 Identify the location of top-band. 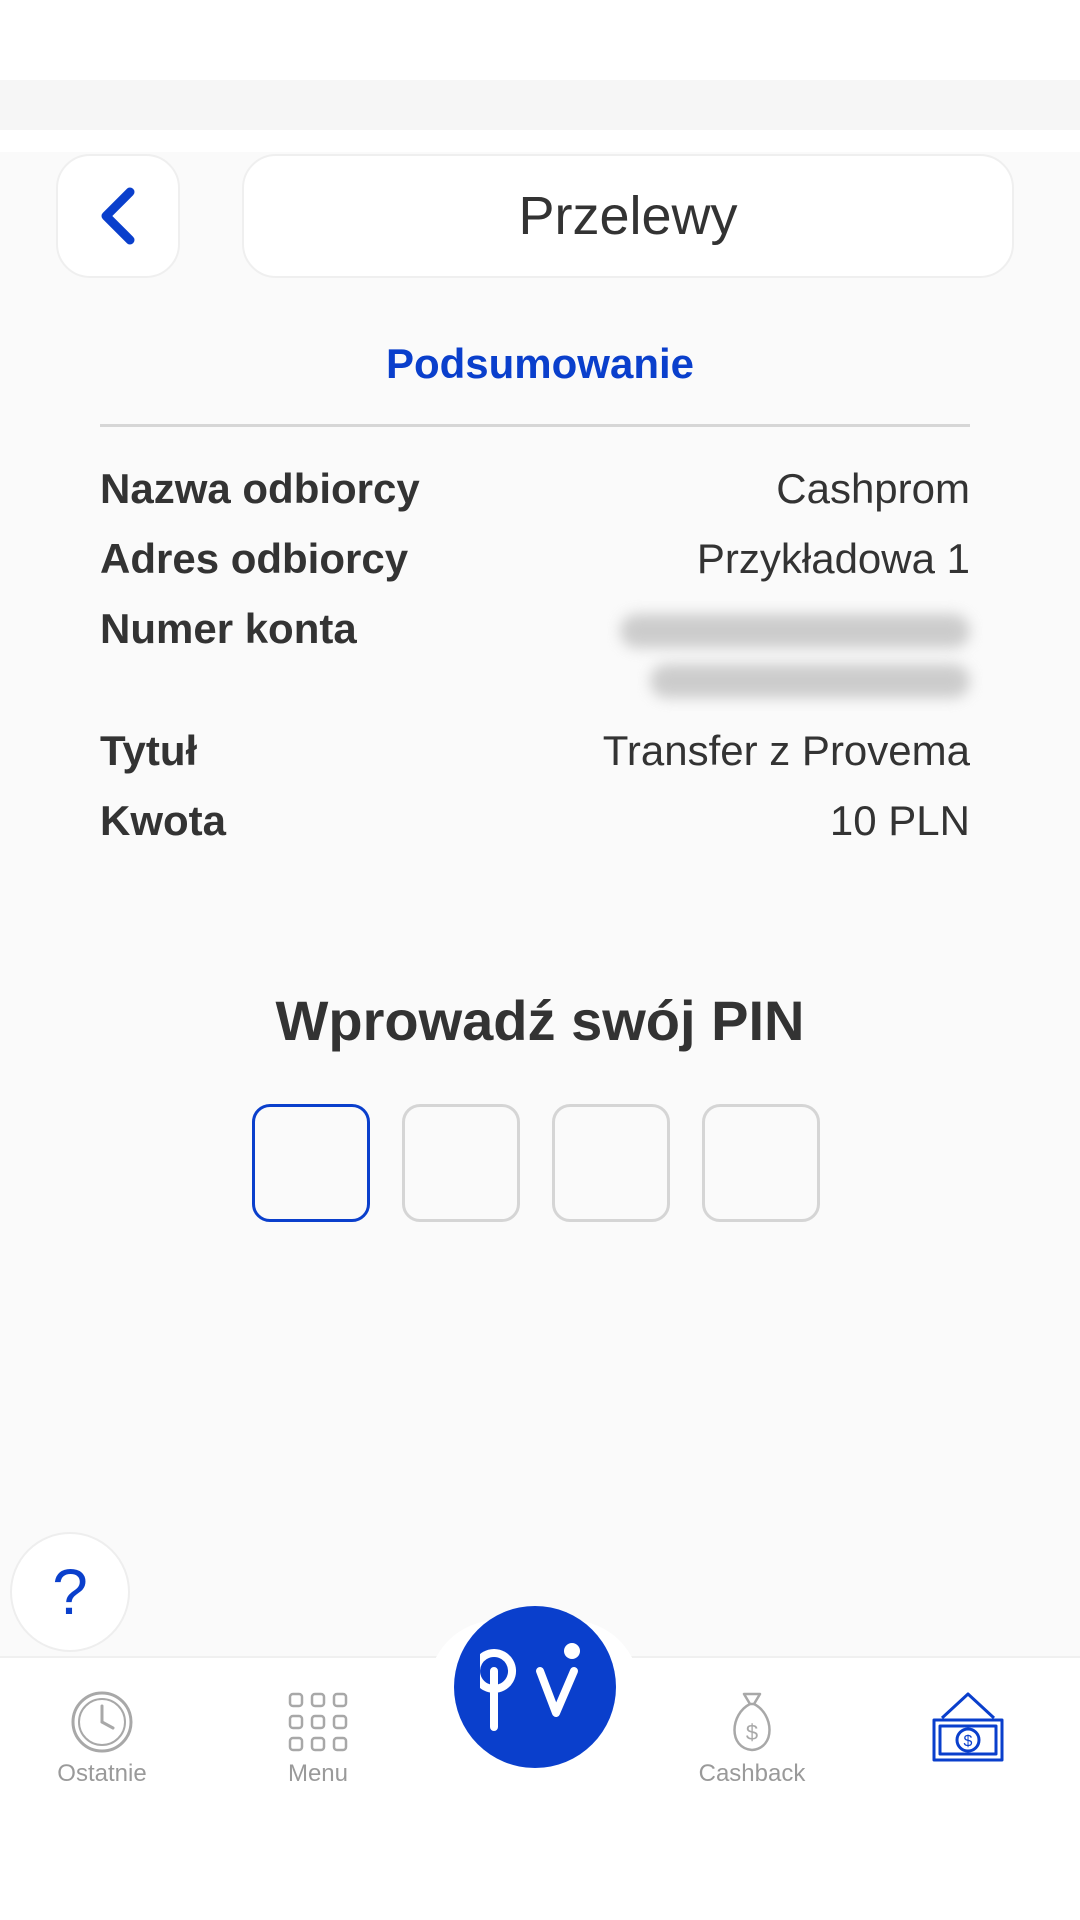
(540, 105).